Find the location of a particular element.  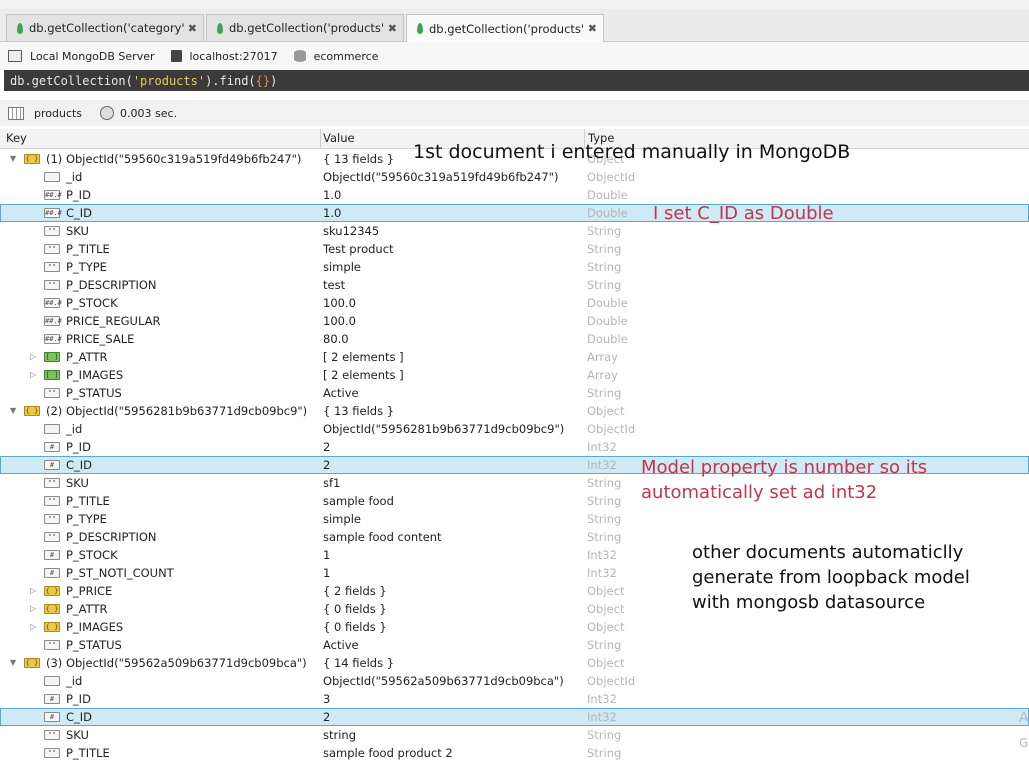

field-row: ##.# PRICE_SALE 80.0 Double is located at coordinates (514, 339).